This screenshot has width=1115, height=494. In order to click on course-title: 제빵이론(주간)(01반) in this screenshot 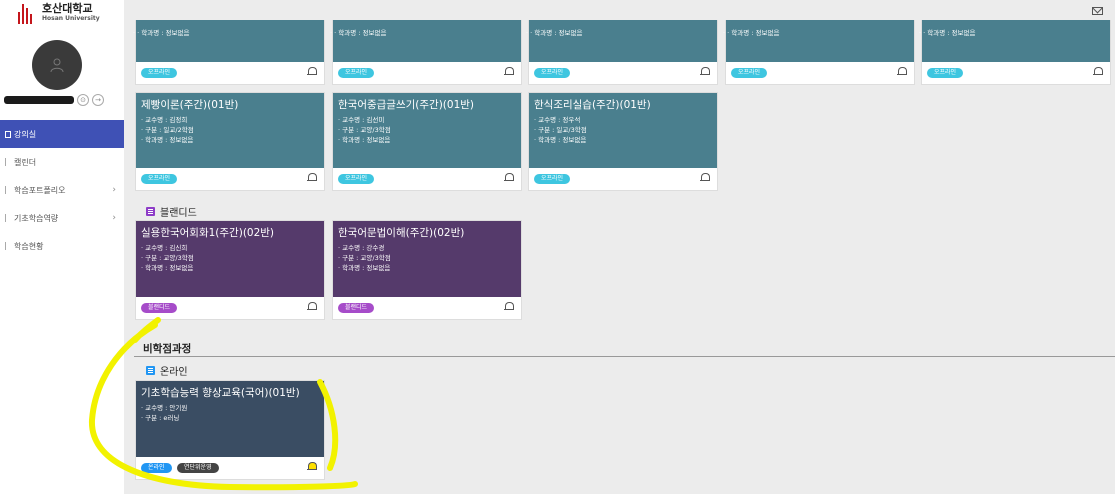, I will do `click(190, 105)`.